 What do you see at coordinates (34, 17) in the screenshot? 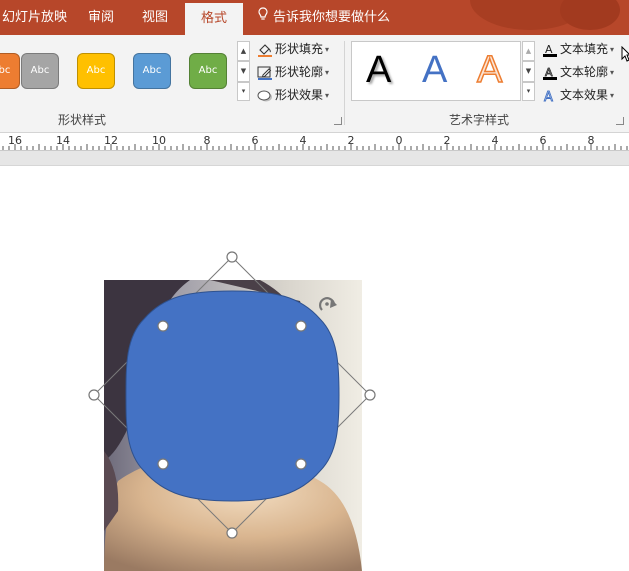
I see `tab-slideshow: 幻灯片放映` at bounding box center [34, 17].